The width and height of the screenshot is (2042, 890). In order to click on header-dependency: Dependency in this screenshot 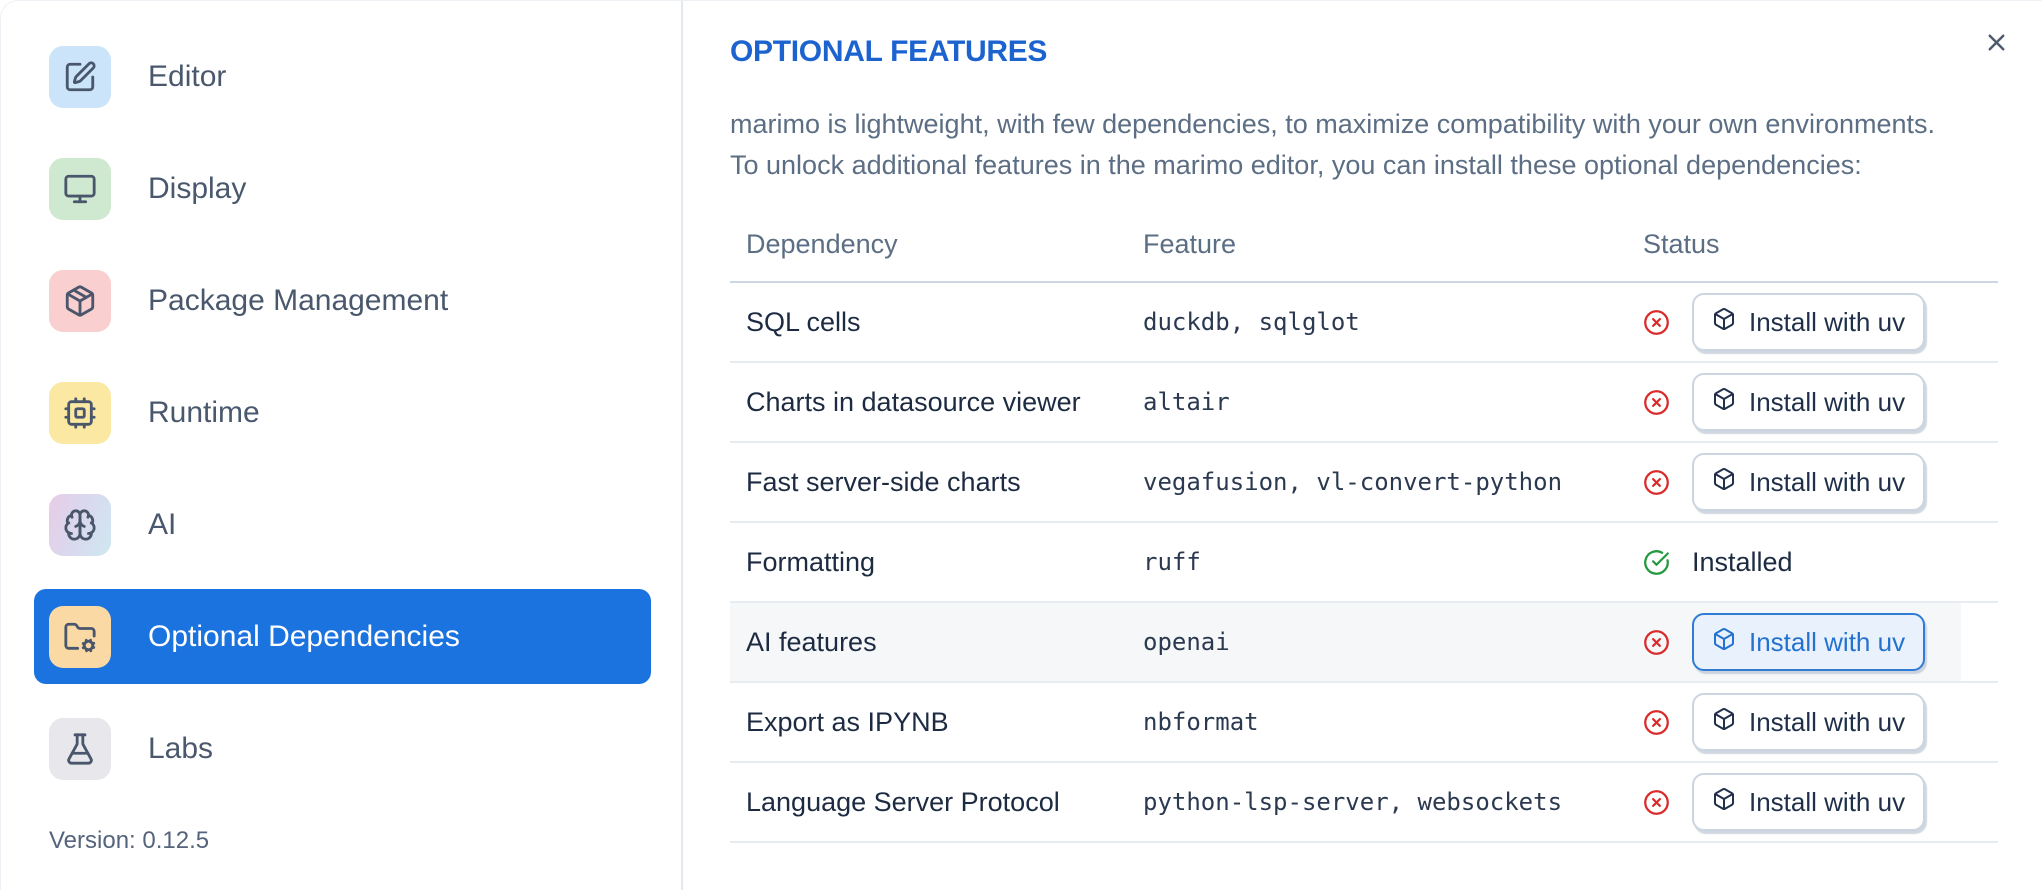, I will do `click(822, 243)`.